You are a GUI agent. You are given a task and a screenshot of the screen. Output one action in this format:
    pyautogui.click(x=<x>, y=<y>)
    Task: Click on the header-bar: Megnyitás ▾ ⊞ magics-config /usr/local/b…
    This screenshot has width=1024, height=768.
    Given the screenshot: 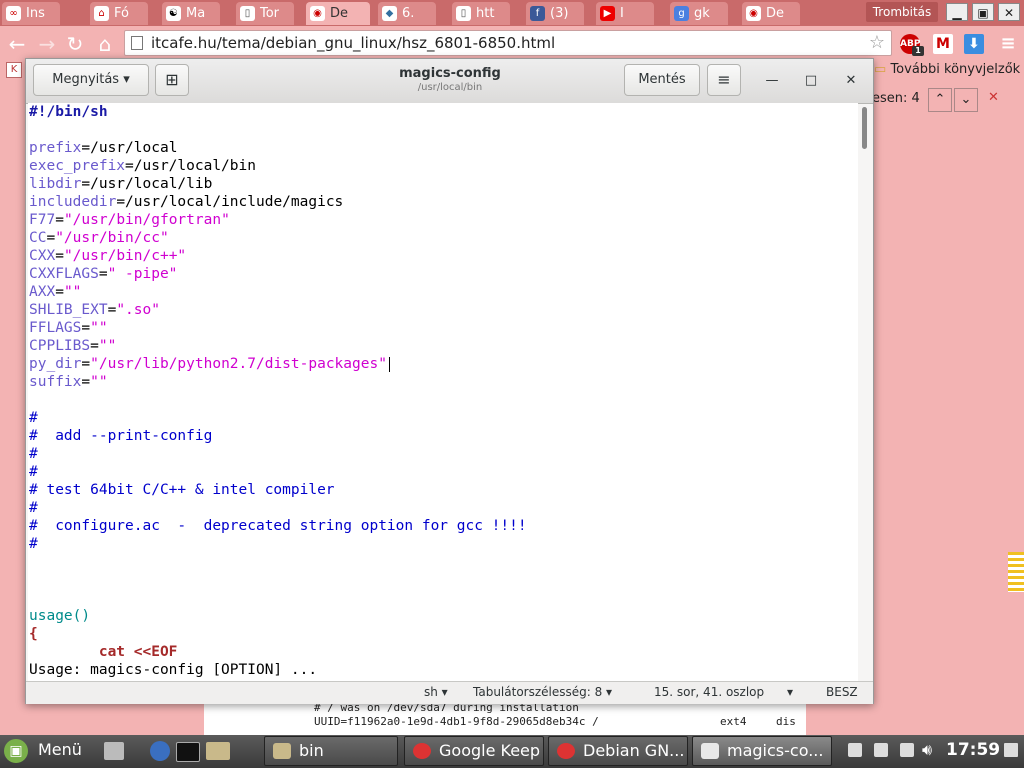 What is the action you would take?
    pyautogui.click(x=449, y=81)
    